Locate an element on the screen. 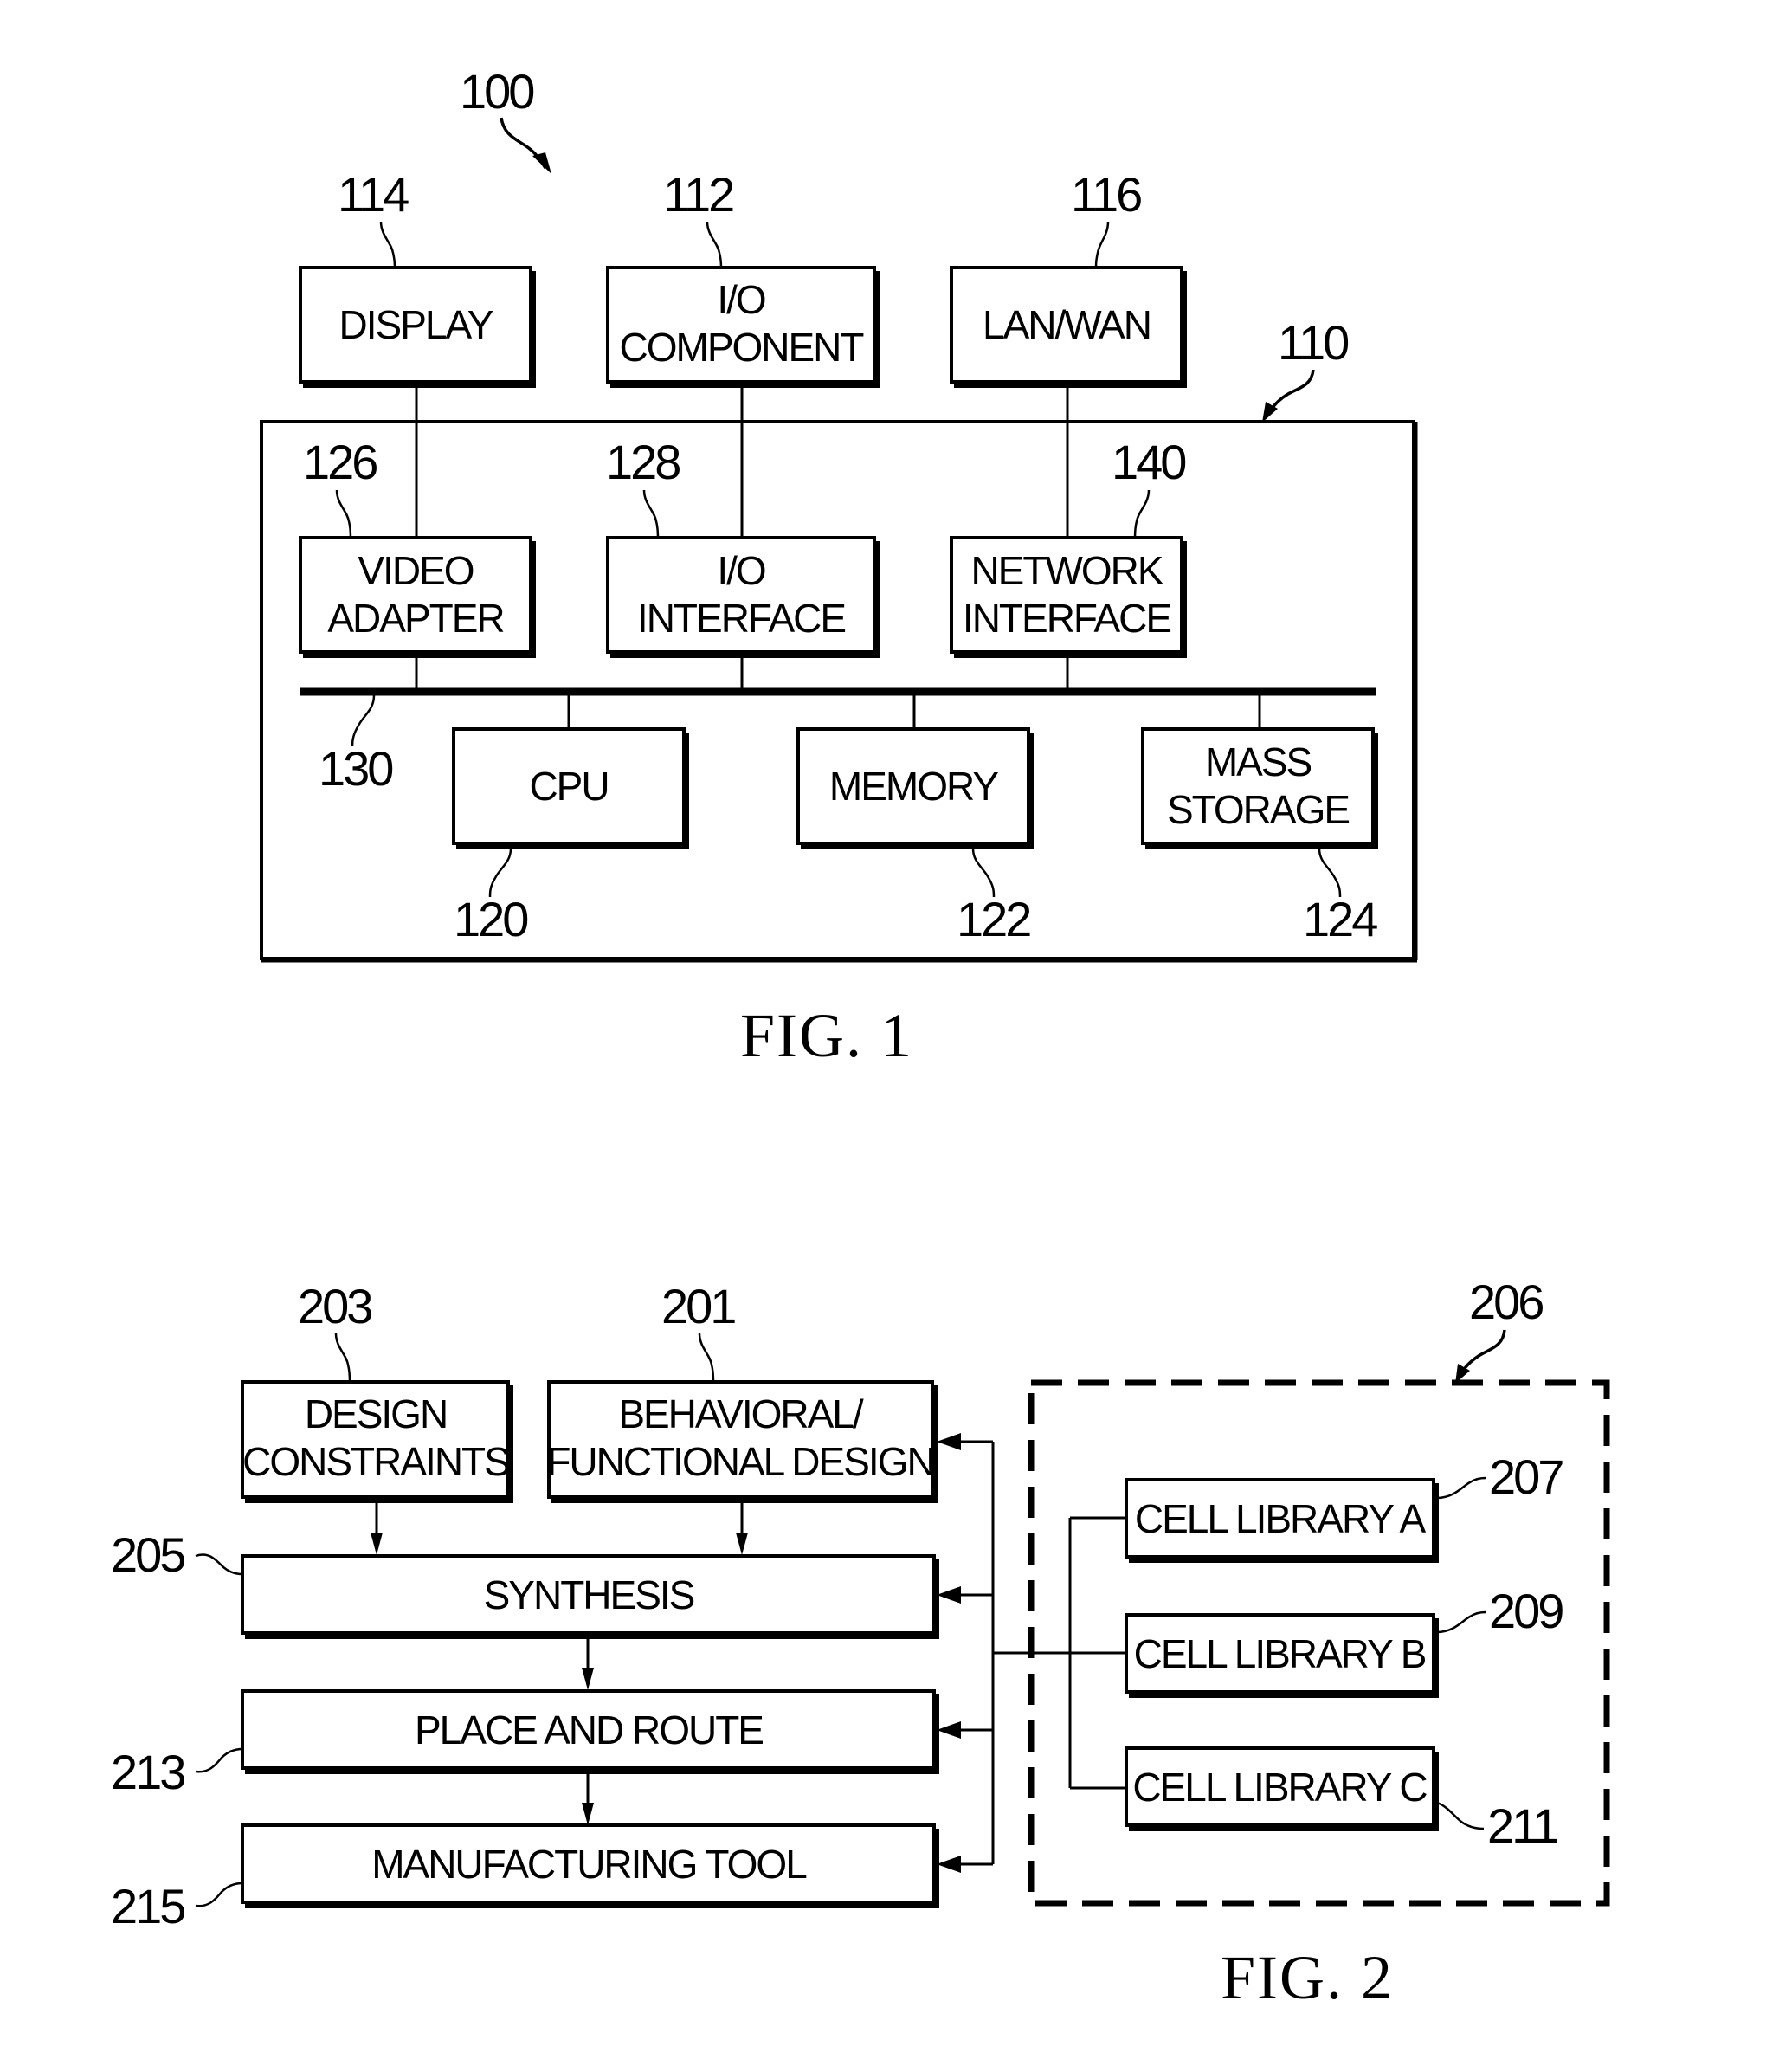  ref-label-201: 201 is located at coordinates (698, 1306).